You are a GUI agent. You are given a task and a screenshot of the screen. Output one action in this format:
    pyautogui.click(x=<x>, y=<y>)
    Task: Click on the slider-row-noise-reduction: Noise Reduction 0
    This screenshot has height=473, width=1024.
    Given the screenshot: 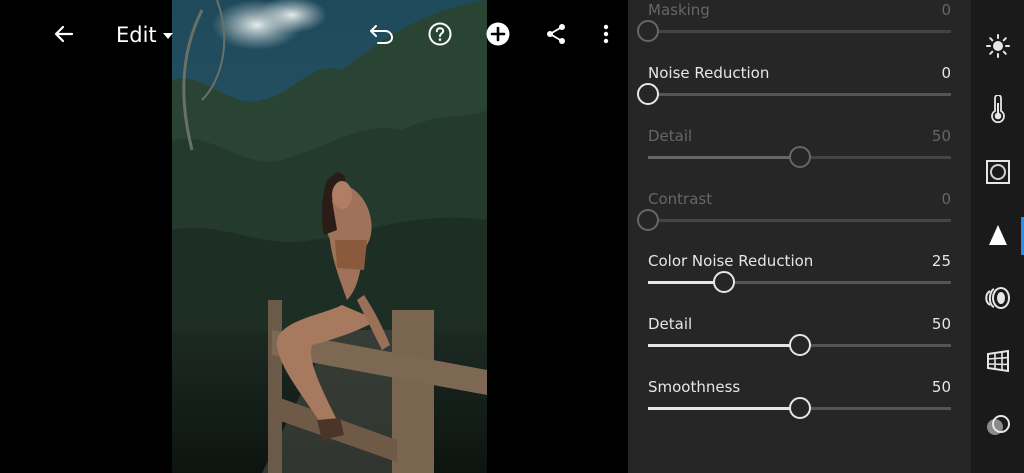 What is the action you would take?
    pyautogui.click(x=799, y=86)
    